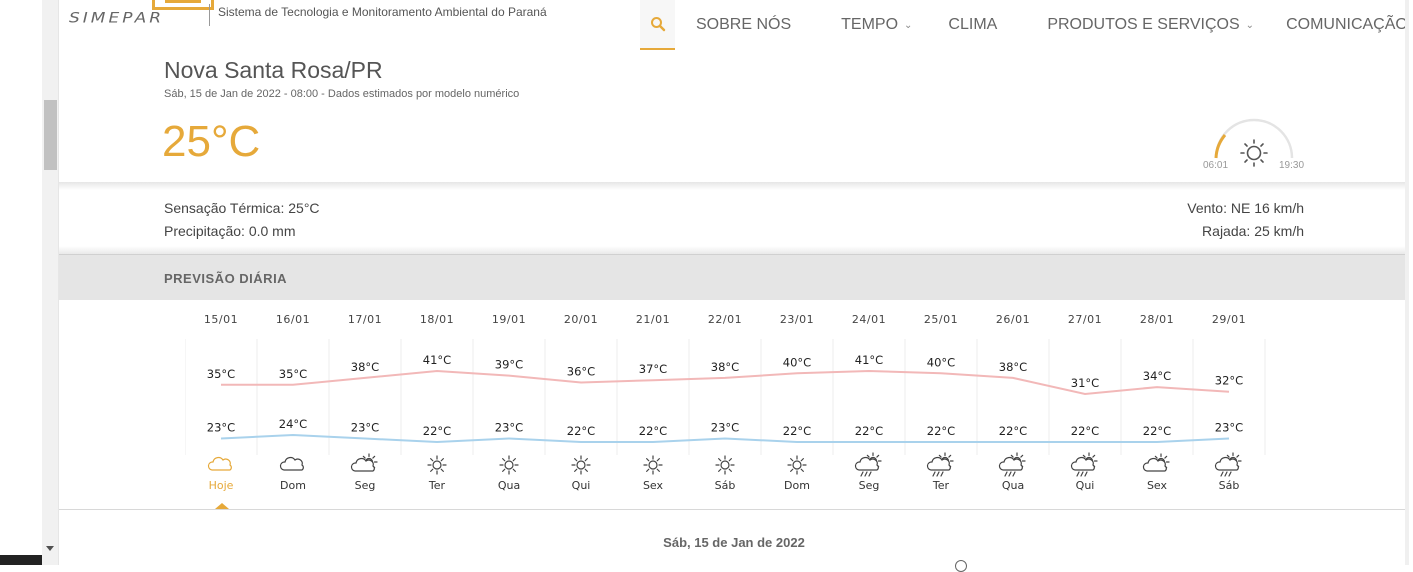 The width and height of the screenshot is (1413, 572). What do you see at coordinates (273, 70) in the screenshot?
I see `location-title: Nova Santa Rosa/PR` at bounding box center [273, 70].